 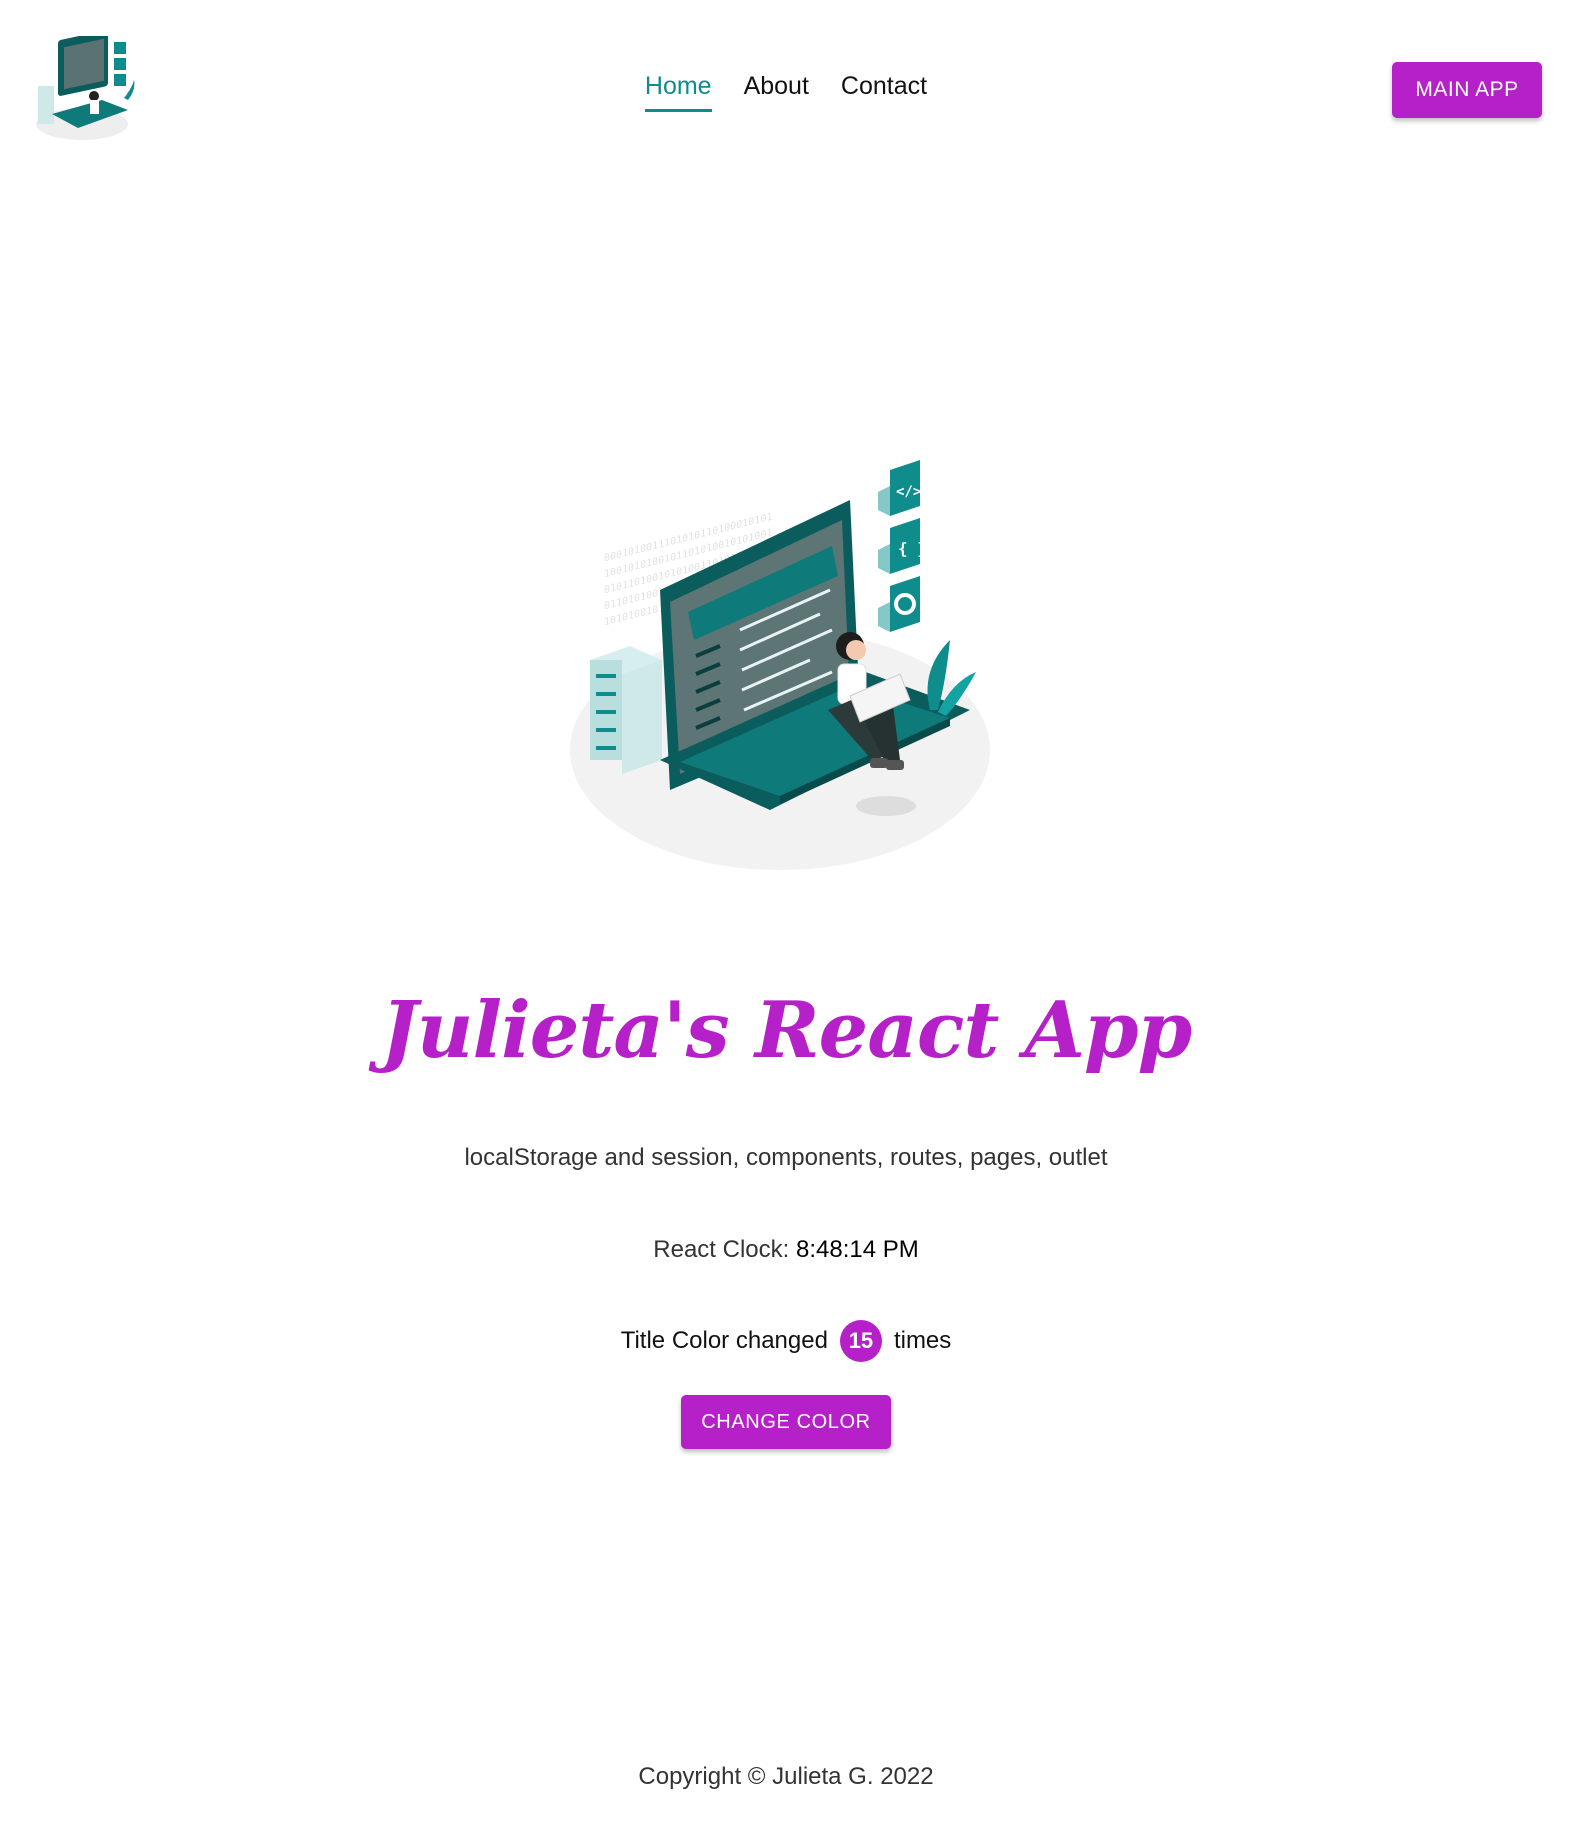 I want to click on react-clock: React Clock: 8:48:14 PM, so click(x=786, y=1250).